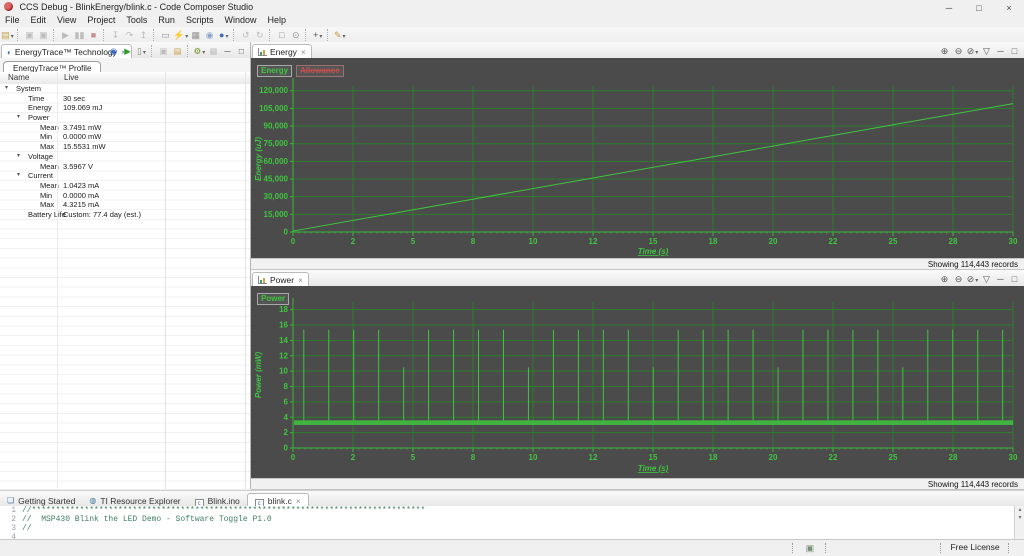 The width and height of the screenshot is (1024, 556). Describe the element at coordinates (113, 51) in the screenshot. I see `et-pause-icon: ◉` at that location.